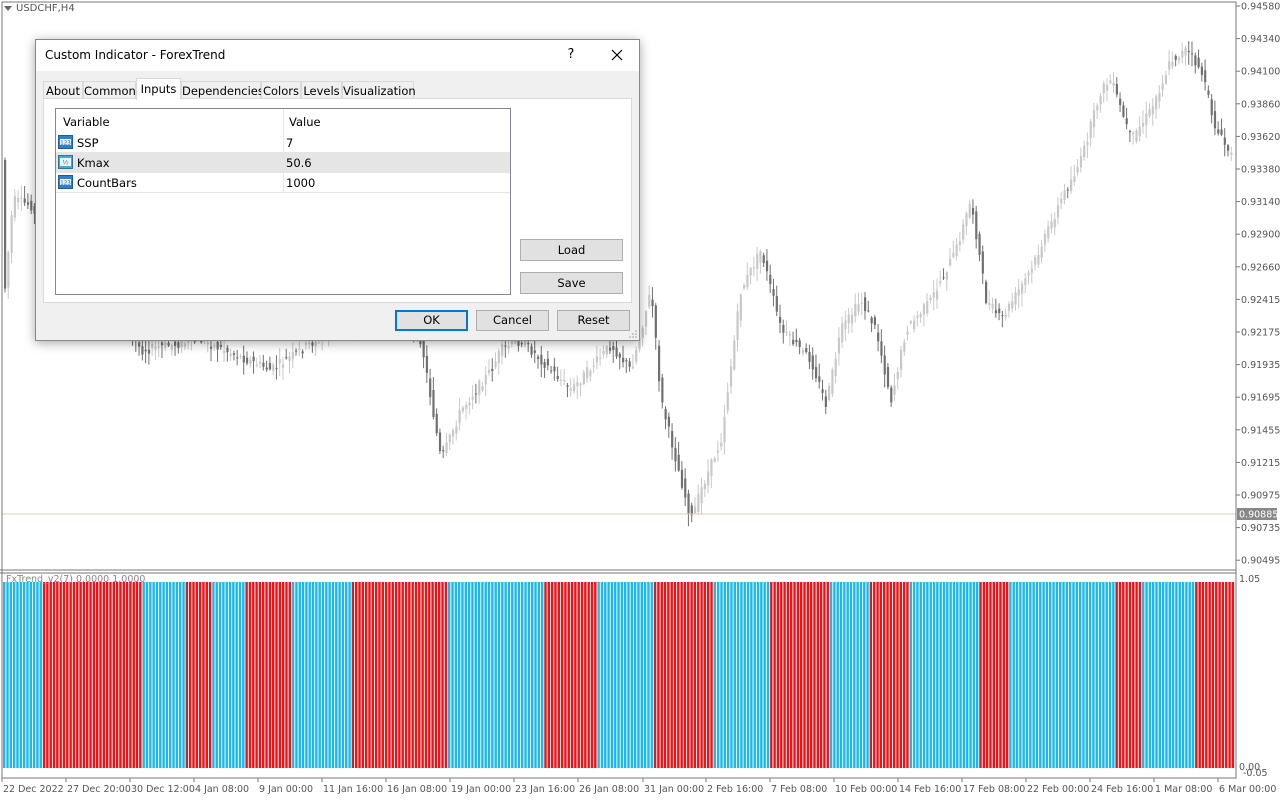  I want to click on load-button: Load, so click(571, 250).